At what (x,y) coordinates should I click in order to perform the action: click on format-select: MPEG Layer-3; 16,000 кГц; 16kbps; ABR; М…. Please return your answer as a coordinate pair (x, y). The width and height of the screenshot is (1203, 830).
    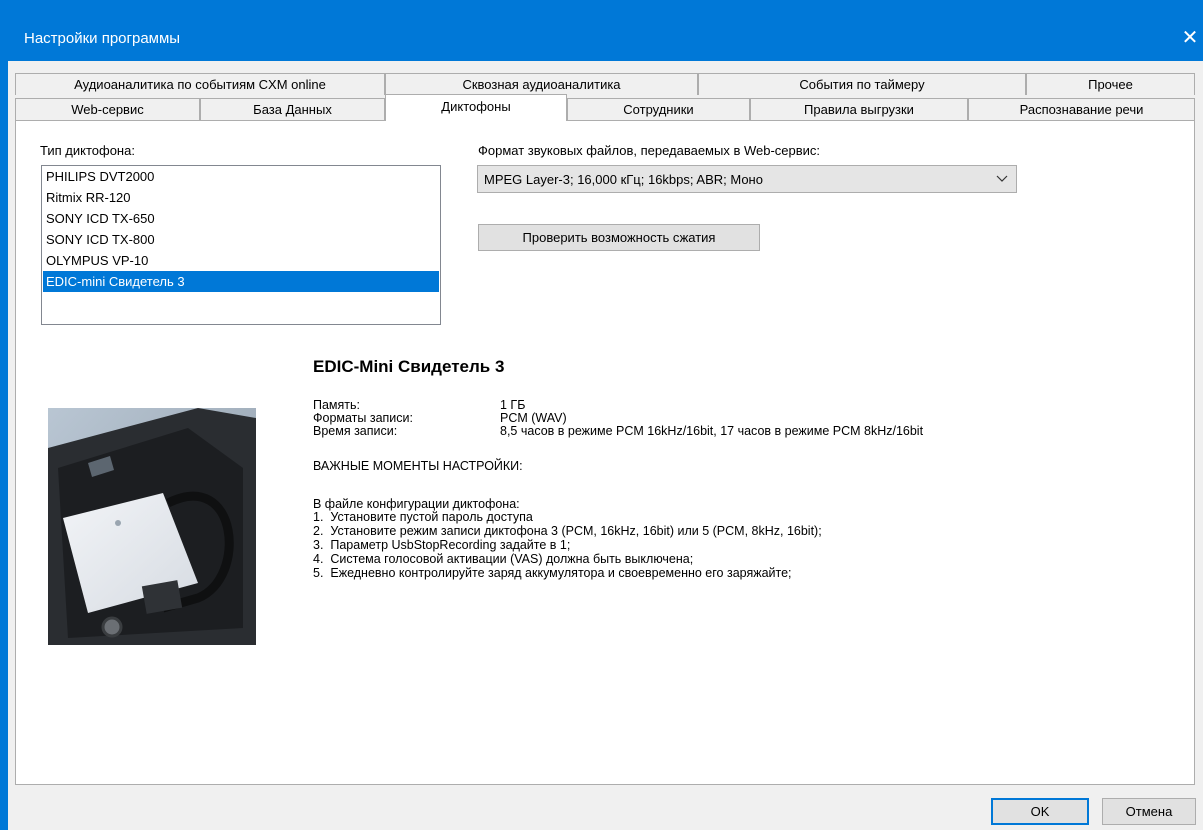
    Looking at the image, I should click on (747, 179).